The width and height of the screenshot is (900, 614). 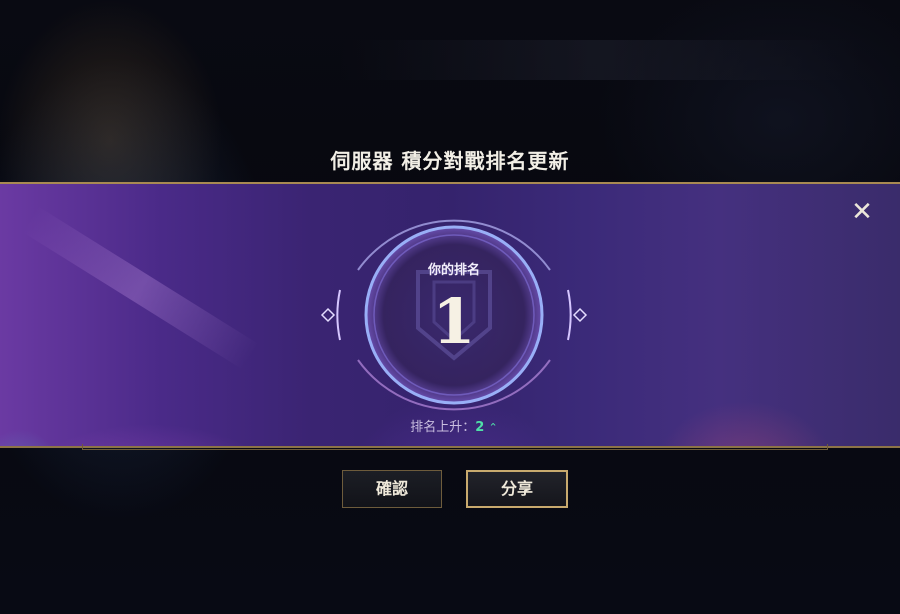 I want to click on rank-change-value: 2, so click(x=480, y=427).